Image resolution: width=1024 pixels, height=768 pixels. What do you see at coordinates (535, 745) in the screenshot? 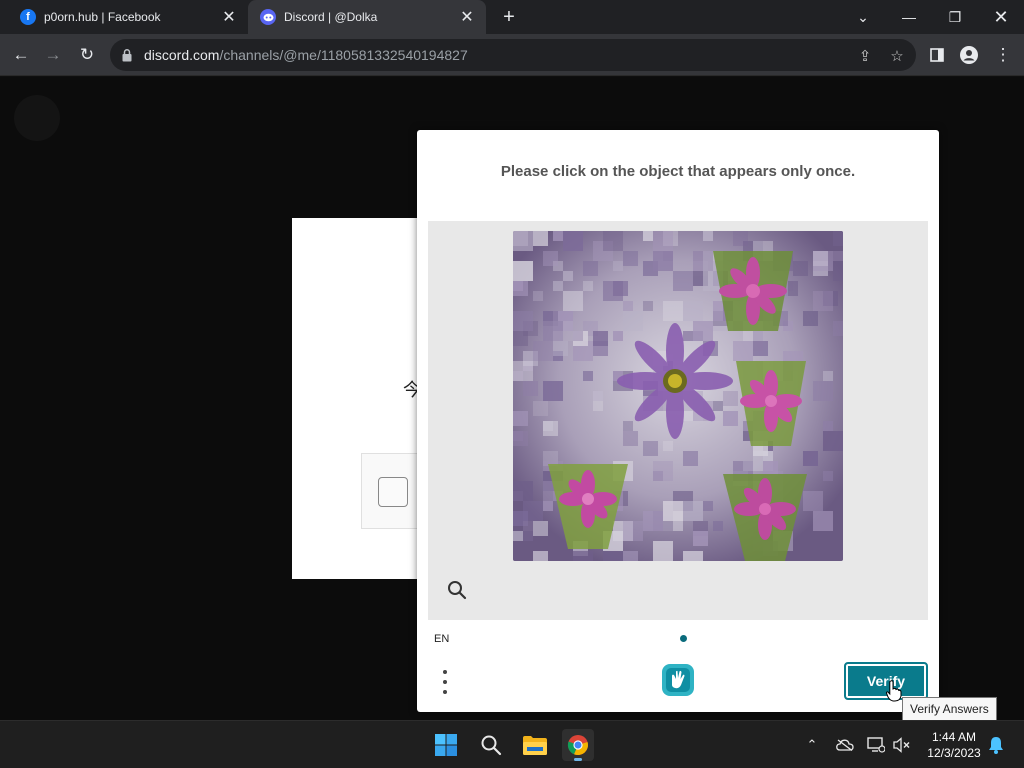
I see `file-explorer-icon` at bounding box center [535, 745].